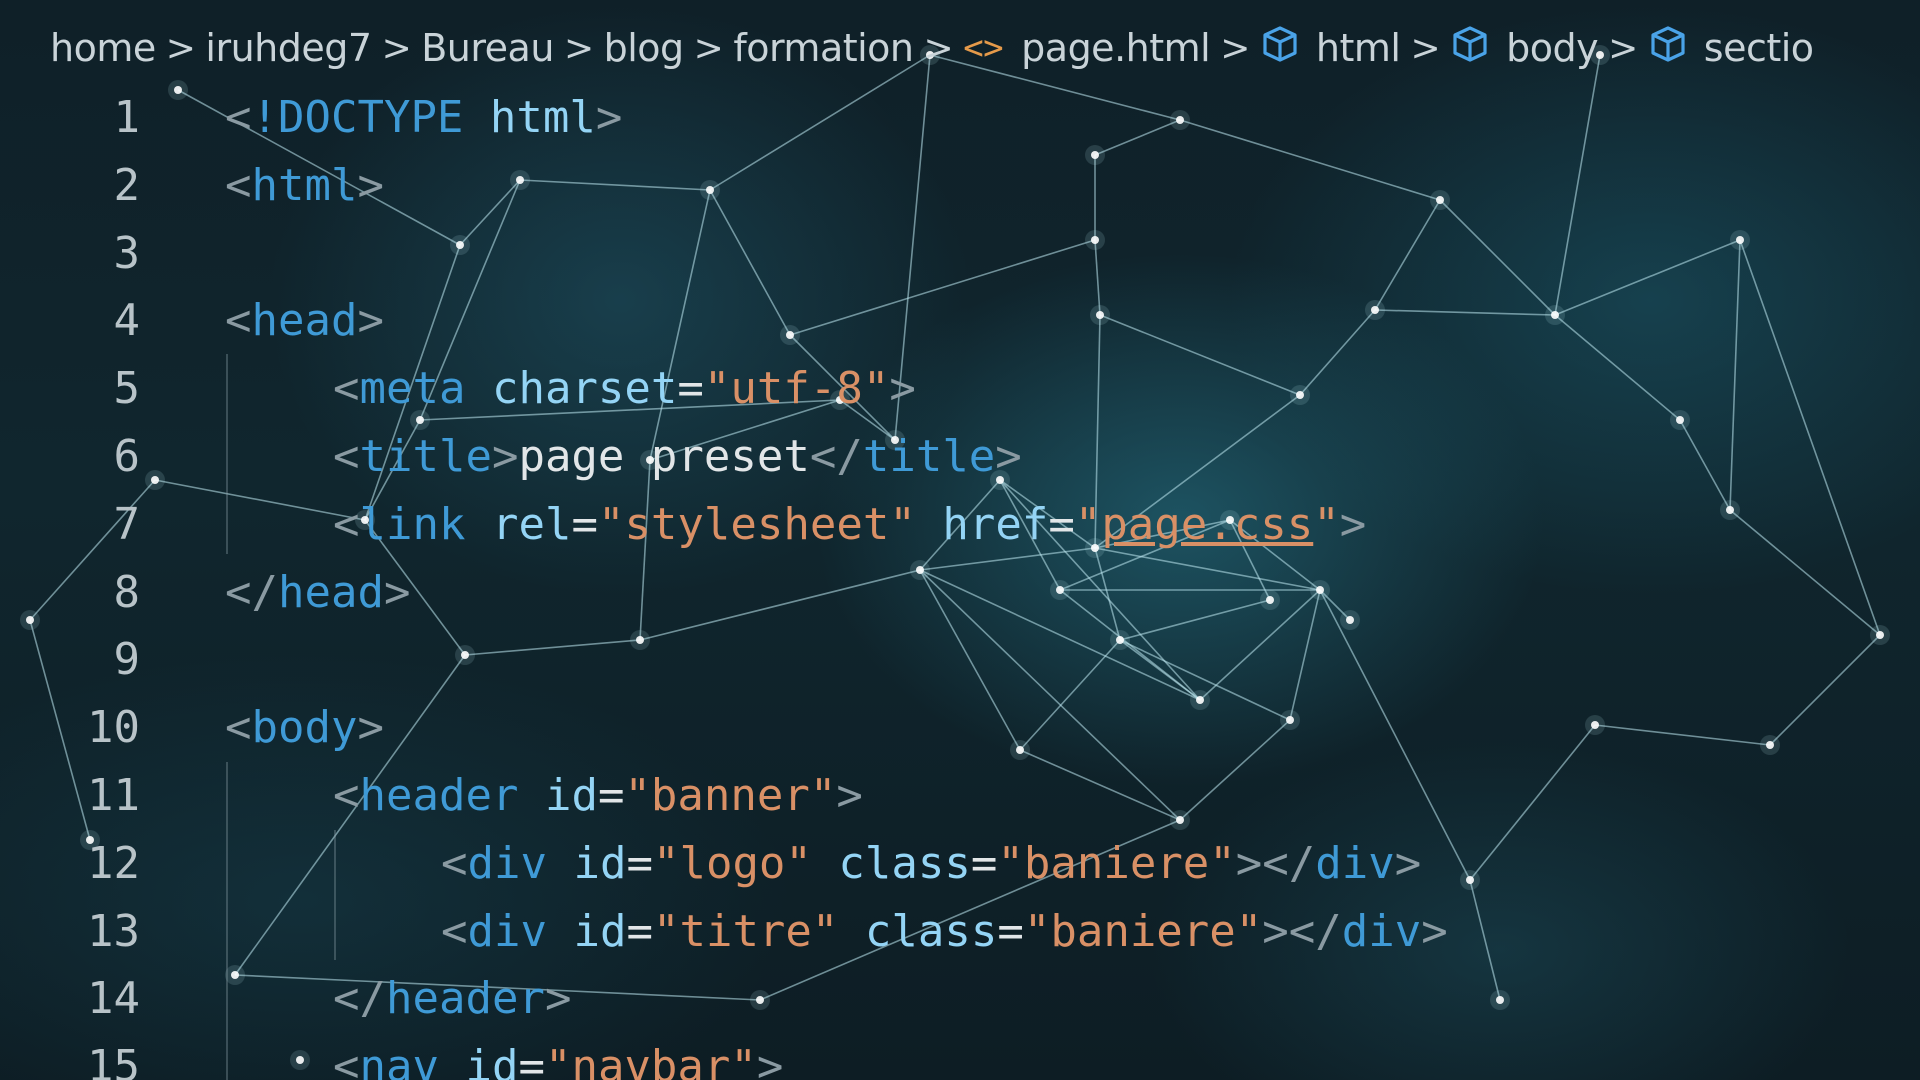 This screenshot has height=1080, width=1920. Describe the element at coordinates (584, 389) in the screenshot. I see `token-attr: charset` at that location.